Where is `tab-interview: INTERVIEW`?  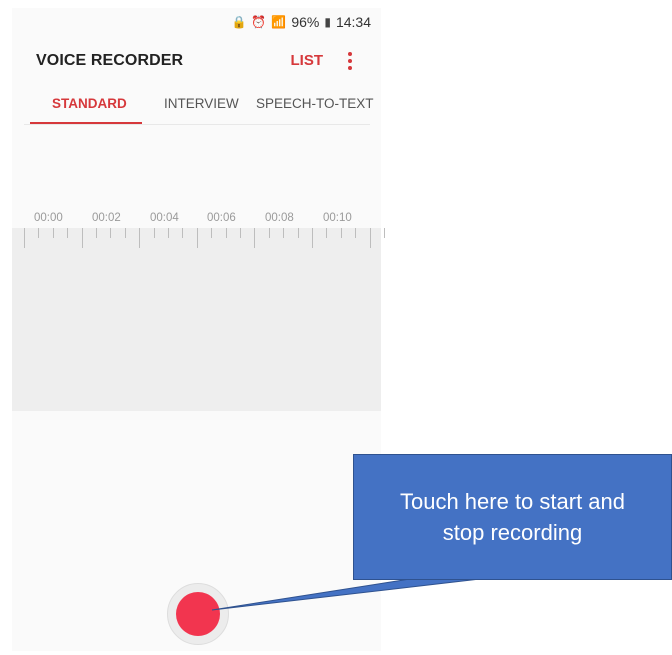 tab-interview: INTERVIEW is located at coordinates (201, 103).